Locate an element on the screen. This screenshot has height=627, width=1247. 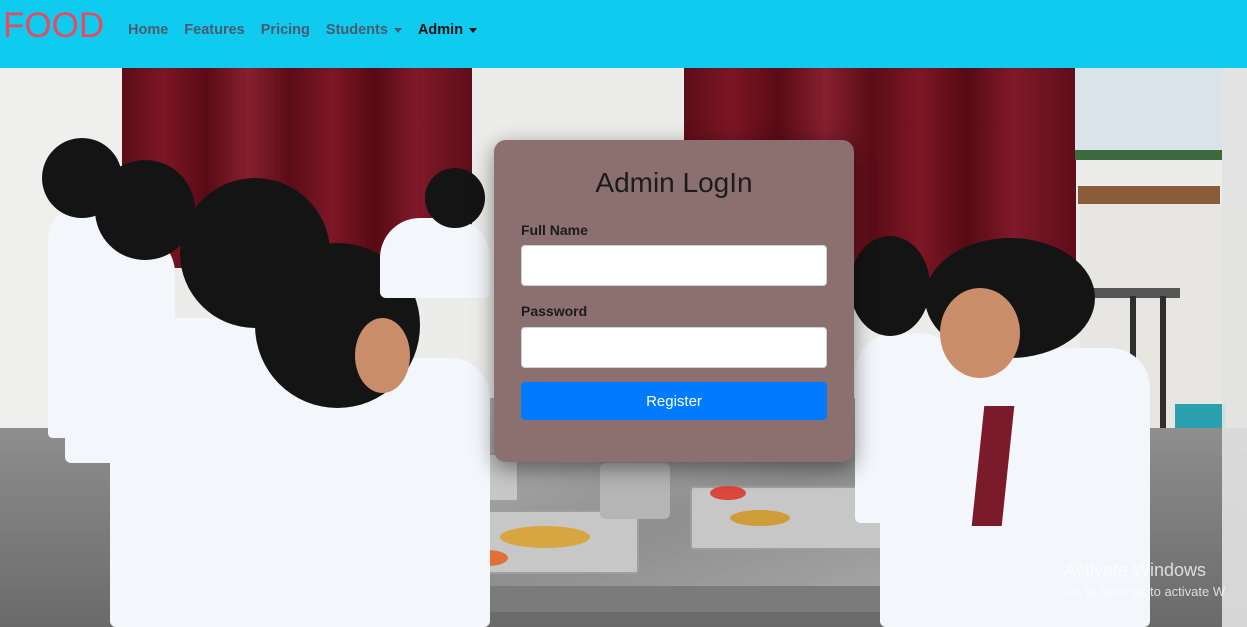
full-name-label: Full Name is located at coordinates (554, 230).